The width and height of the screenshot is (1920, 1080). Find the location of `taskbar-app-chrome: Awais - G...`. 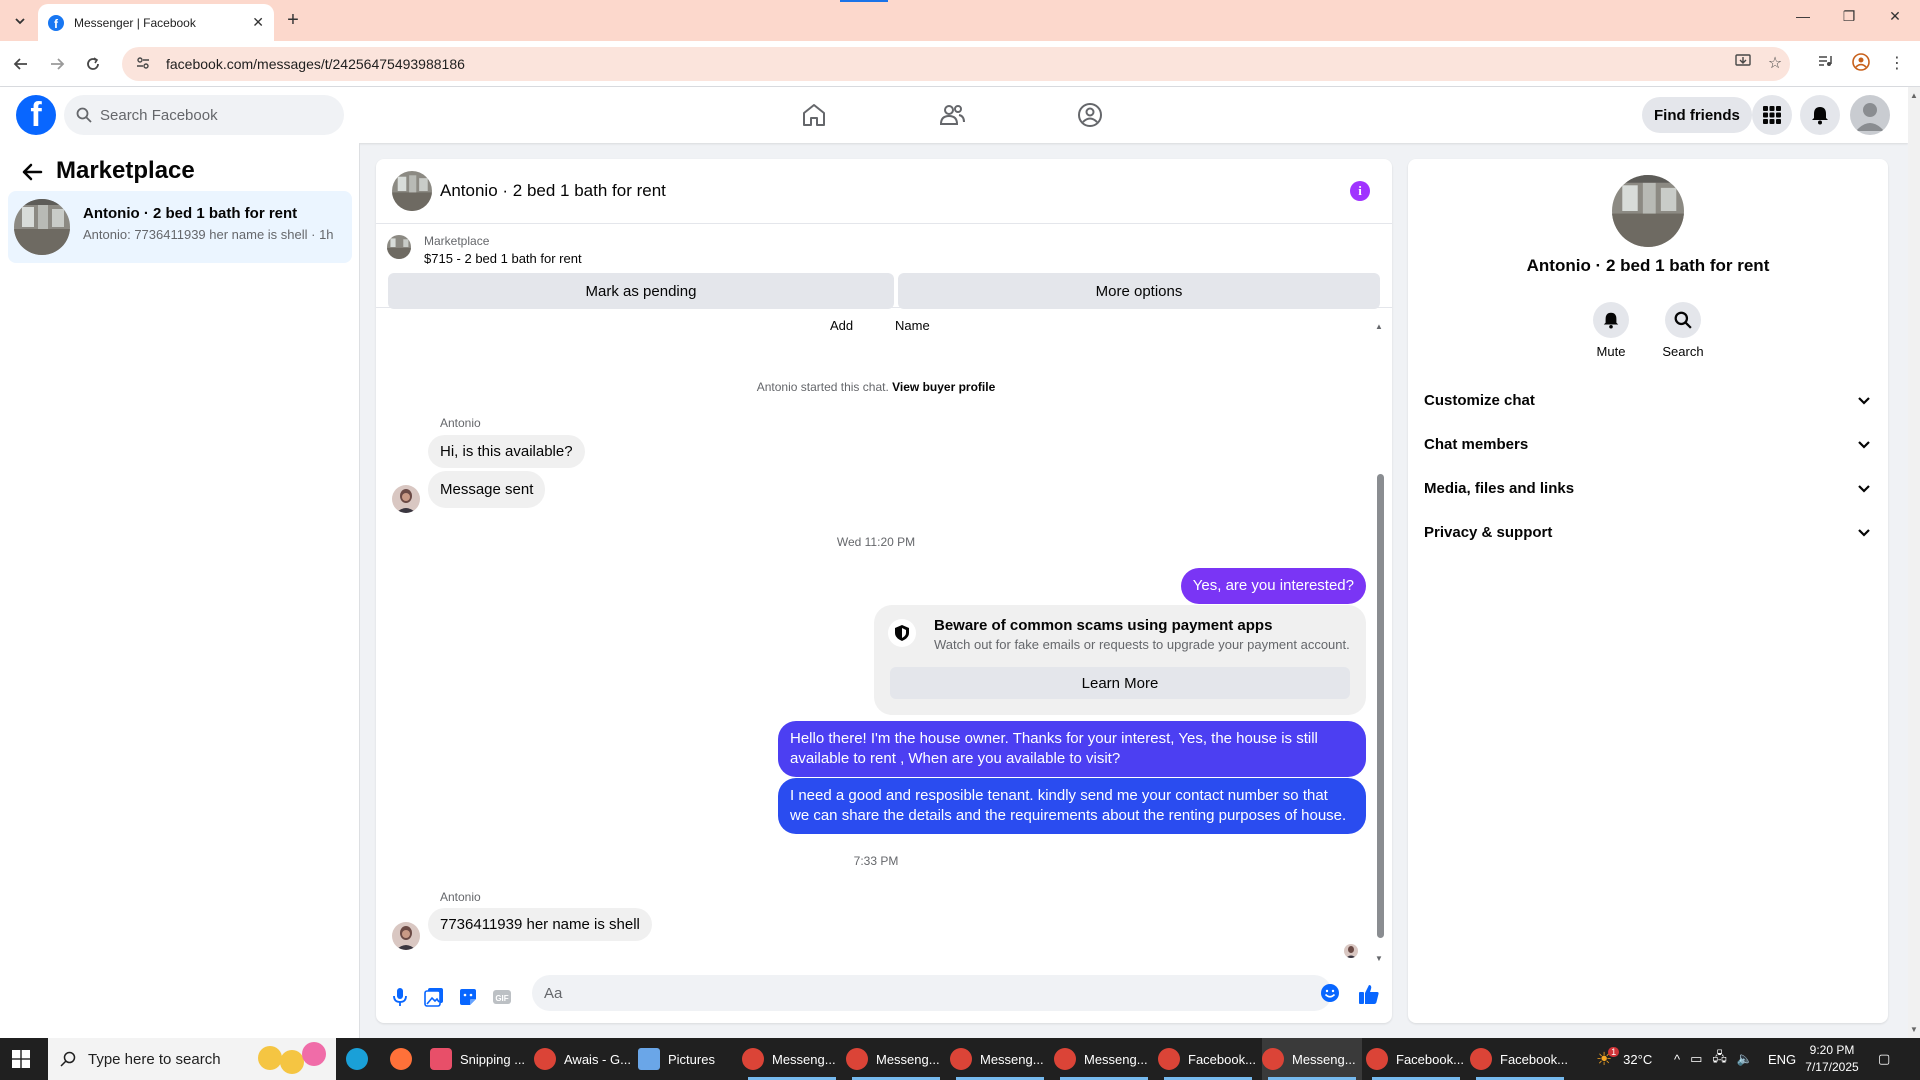

taskbar-app-chrome: Awais - G... is located at coordinates (584, 1059).